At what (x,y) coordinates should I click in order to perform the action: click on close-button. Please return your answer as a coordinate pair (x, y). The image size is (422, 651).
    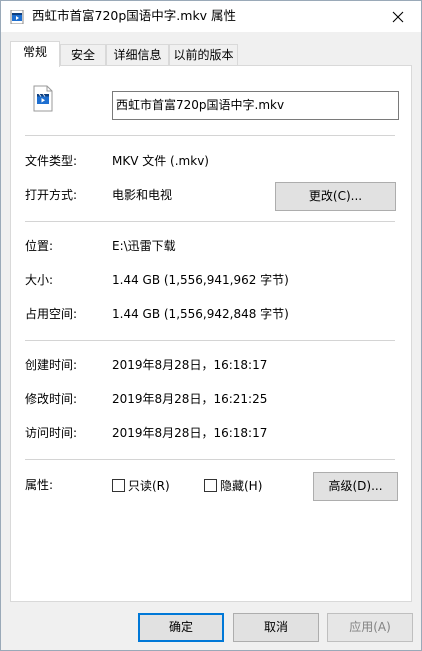
    Looking at the image, I should click on (398, 16).